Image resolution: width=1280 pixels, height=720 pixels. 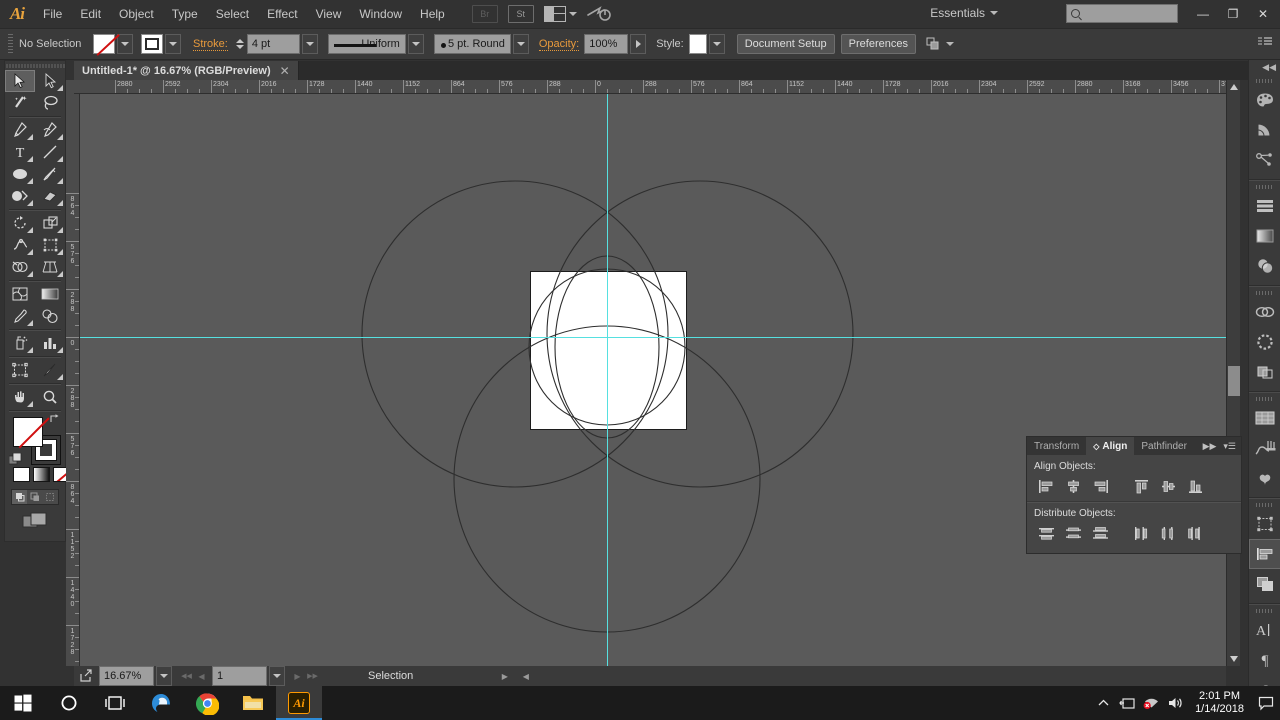 What do you see at coordinates (934, 44) in the screenshot?
I see `select-similar-objects-icon` at bounding box center [934, 44].